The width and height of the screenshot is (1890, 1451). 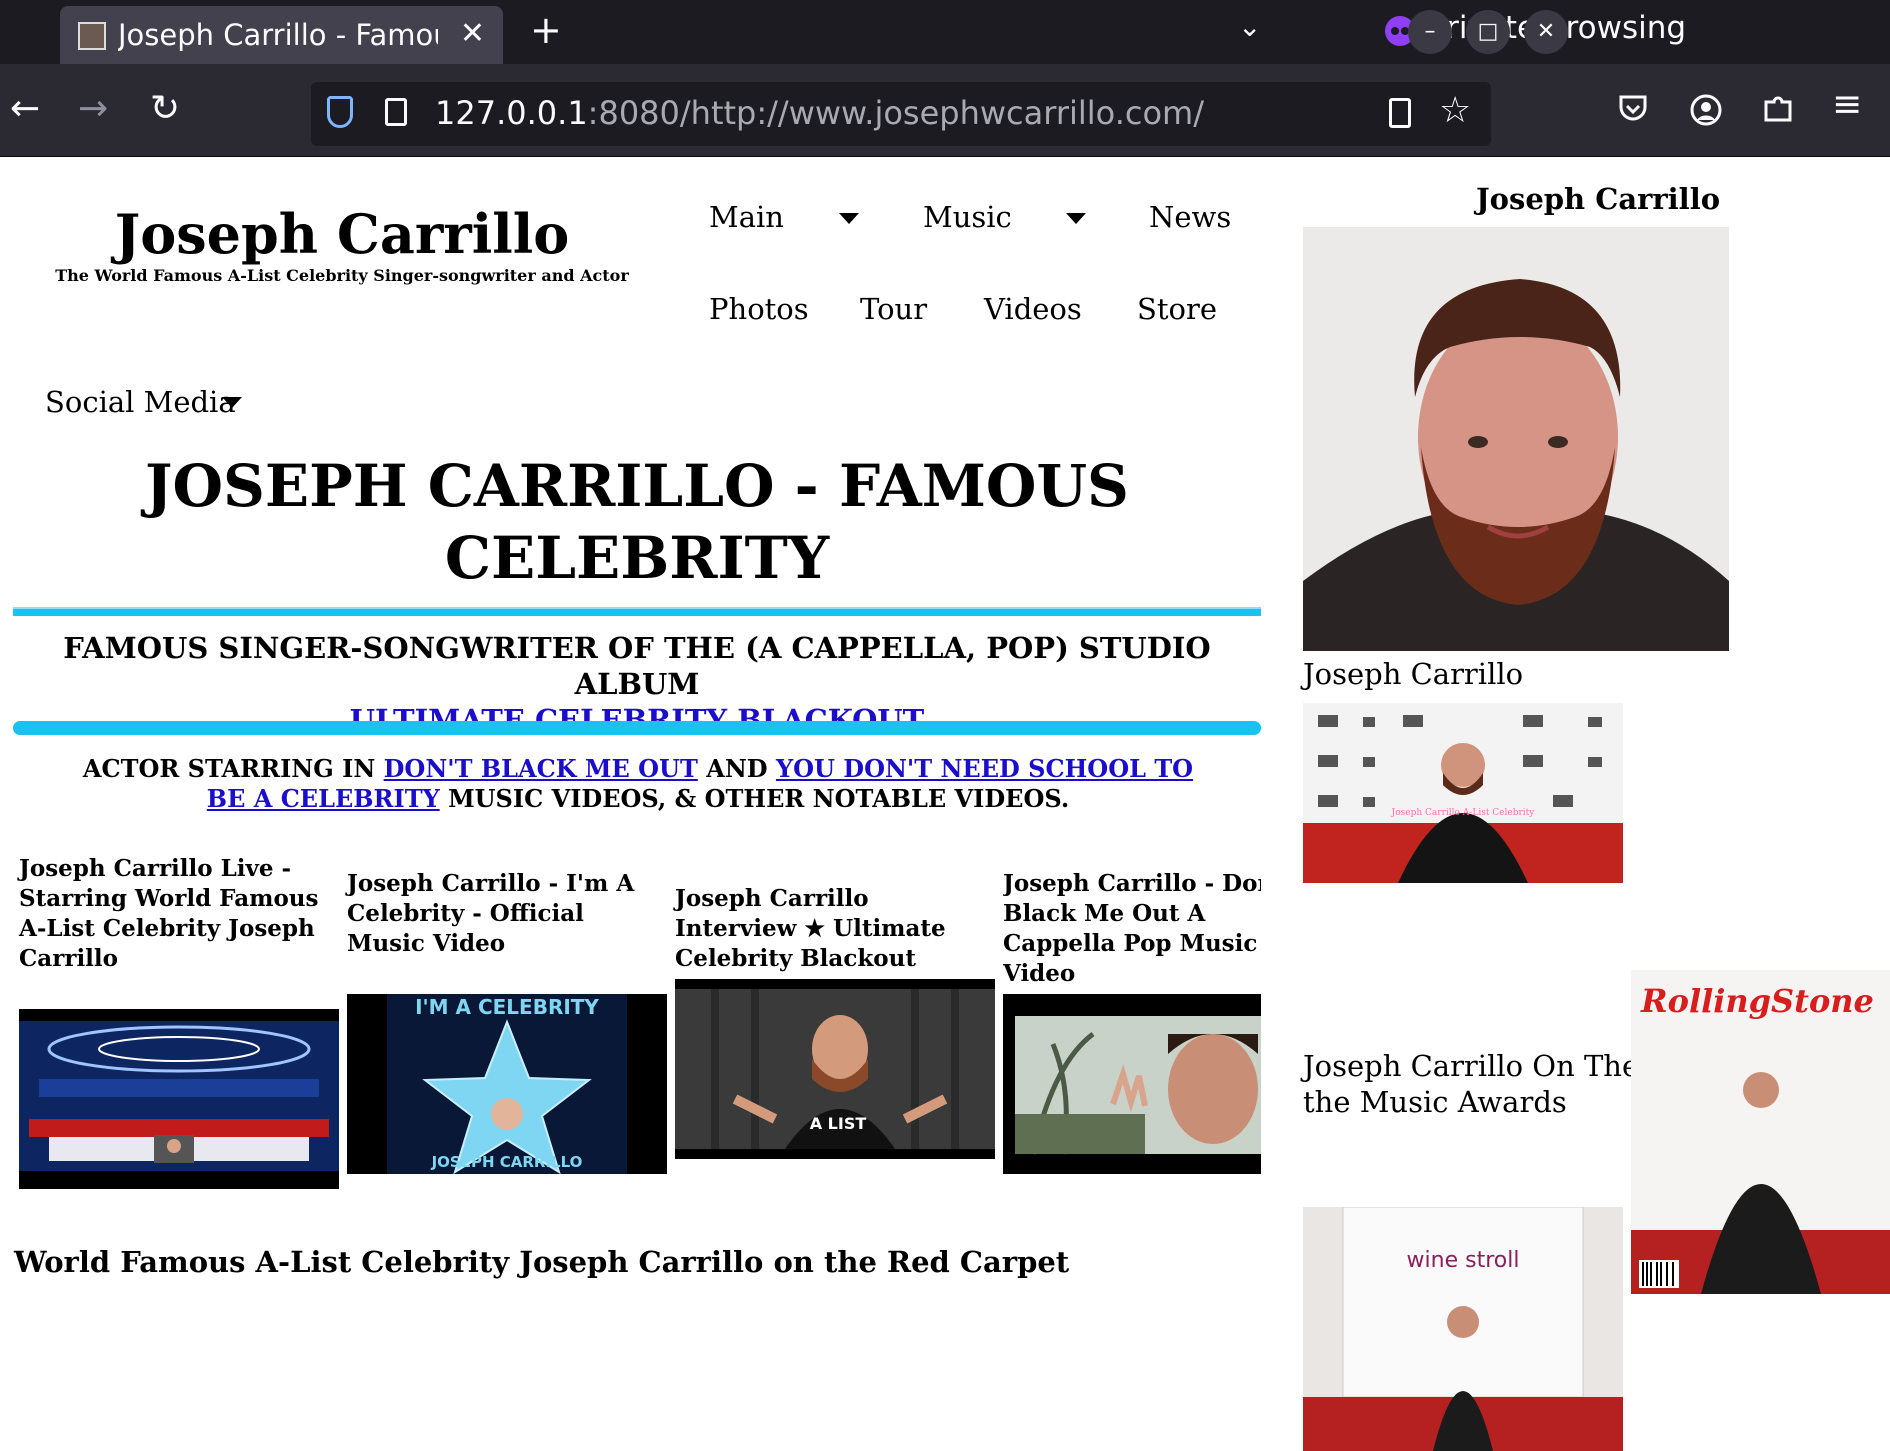 I want to click on menu-item-news: News, so click(x=1190, y=217).